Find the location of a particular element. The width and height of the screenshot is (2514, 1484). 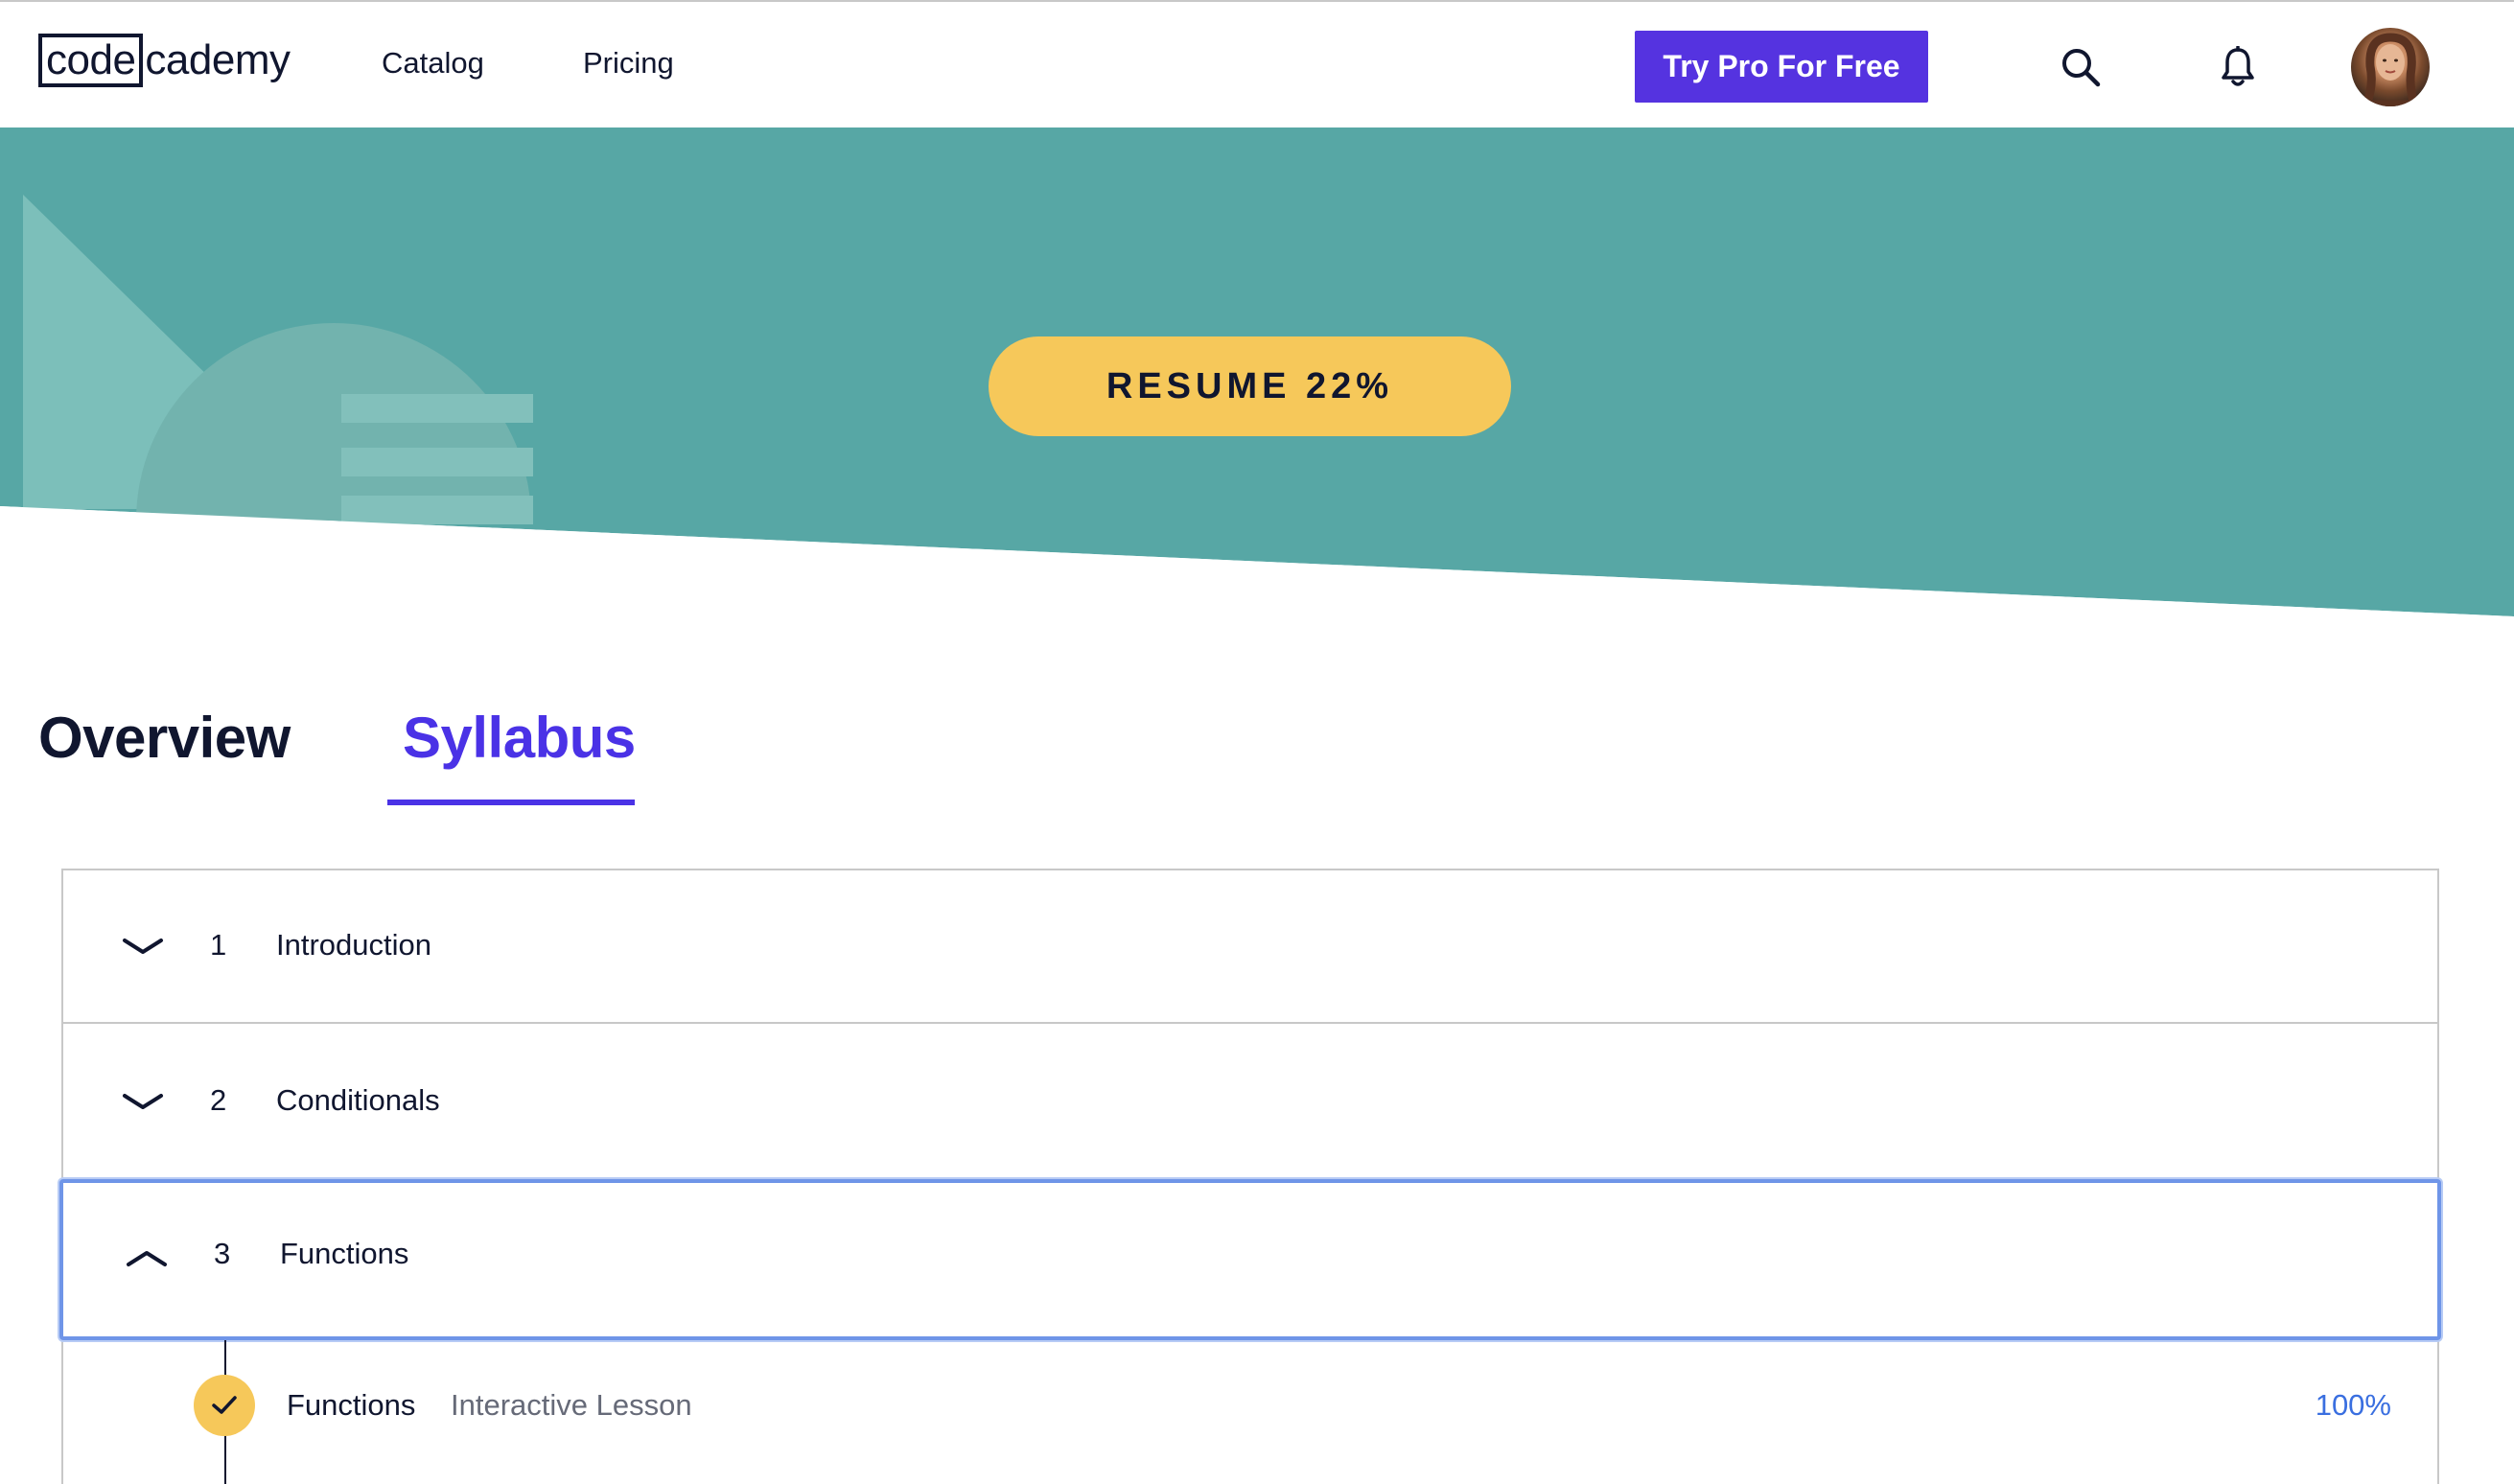

active-tab-indicator is located at coordinates (511, 803).